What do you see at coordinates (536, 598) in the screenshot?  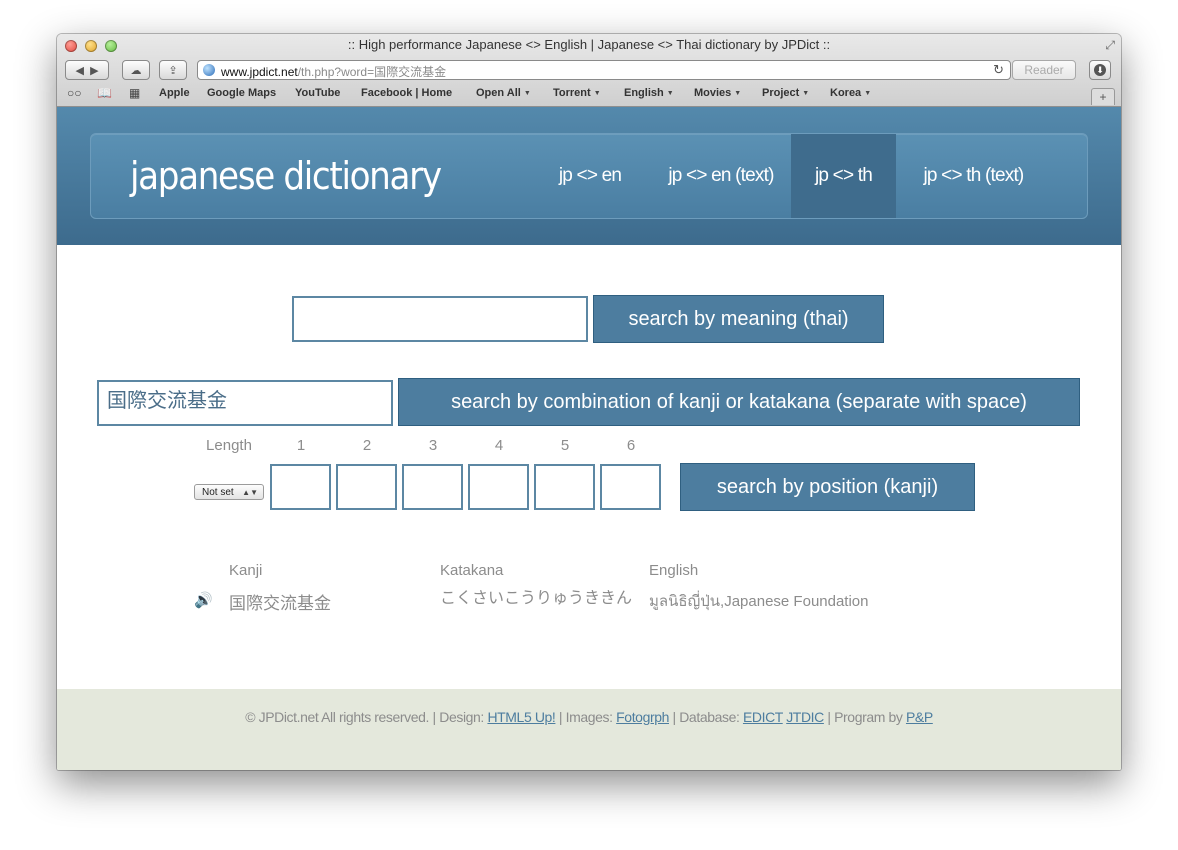 I see `result-katakana: こくさいこうりゅうききん` at bounding box center [536, 598].